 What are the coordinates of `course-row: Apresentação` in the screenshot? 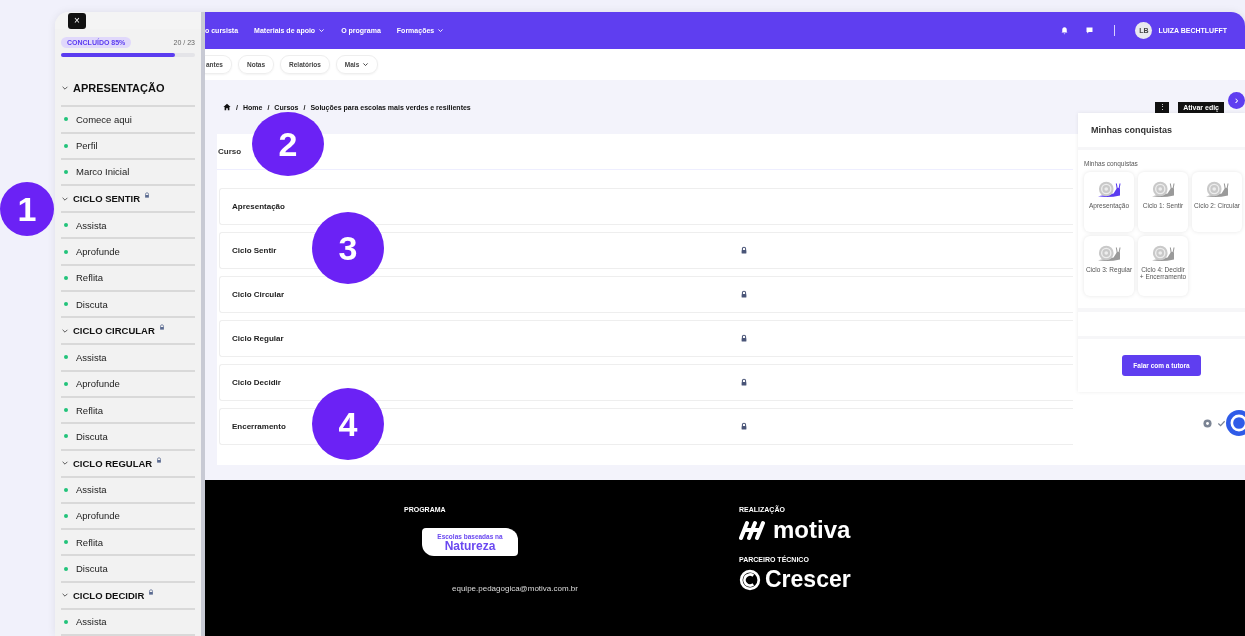 It's located at (646, 206).